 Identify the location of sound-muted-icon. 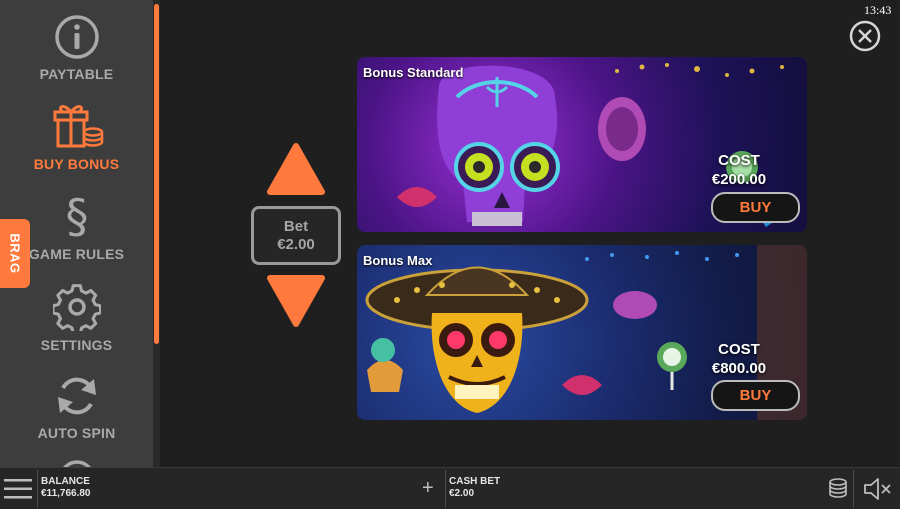
(877, 489).